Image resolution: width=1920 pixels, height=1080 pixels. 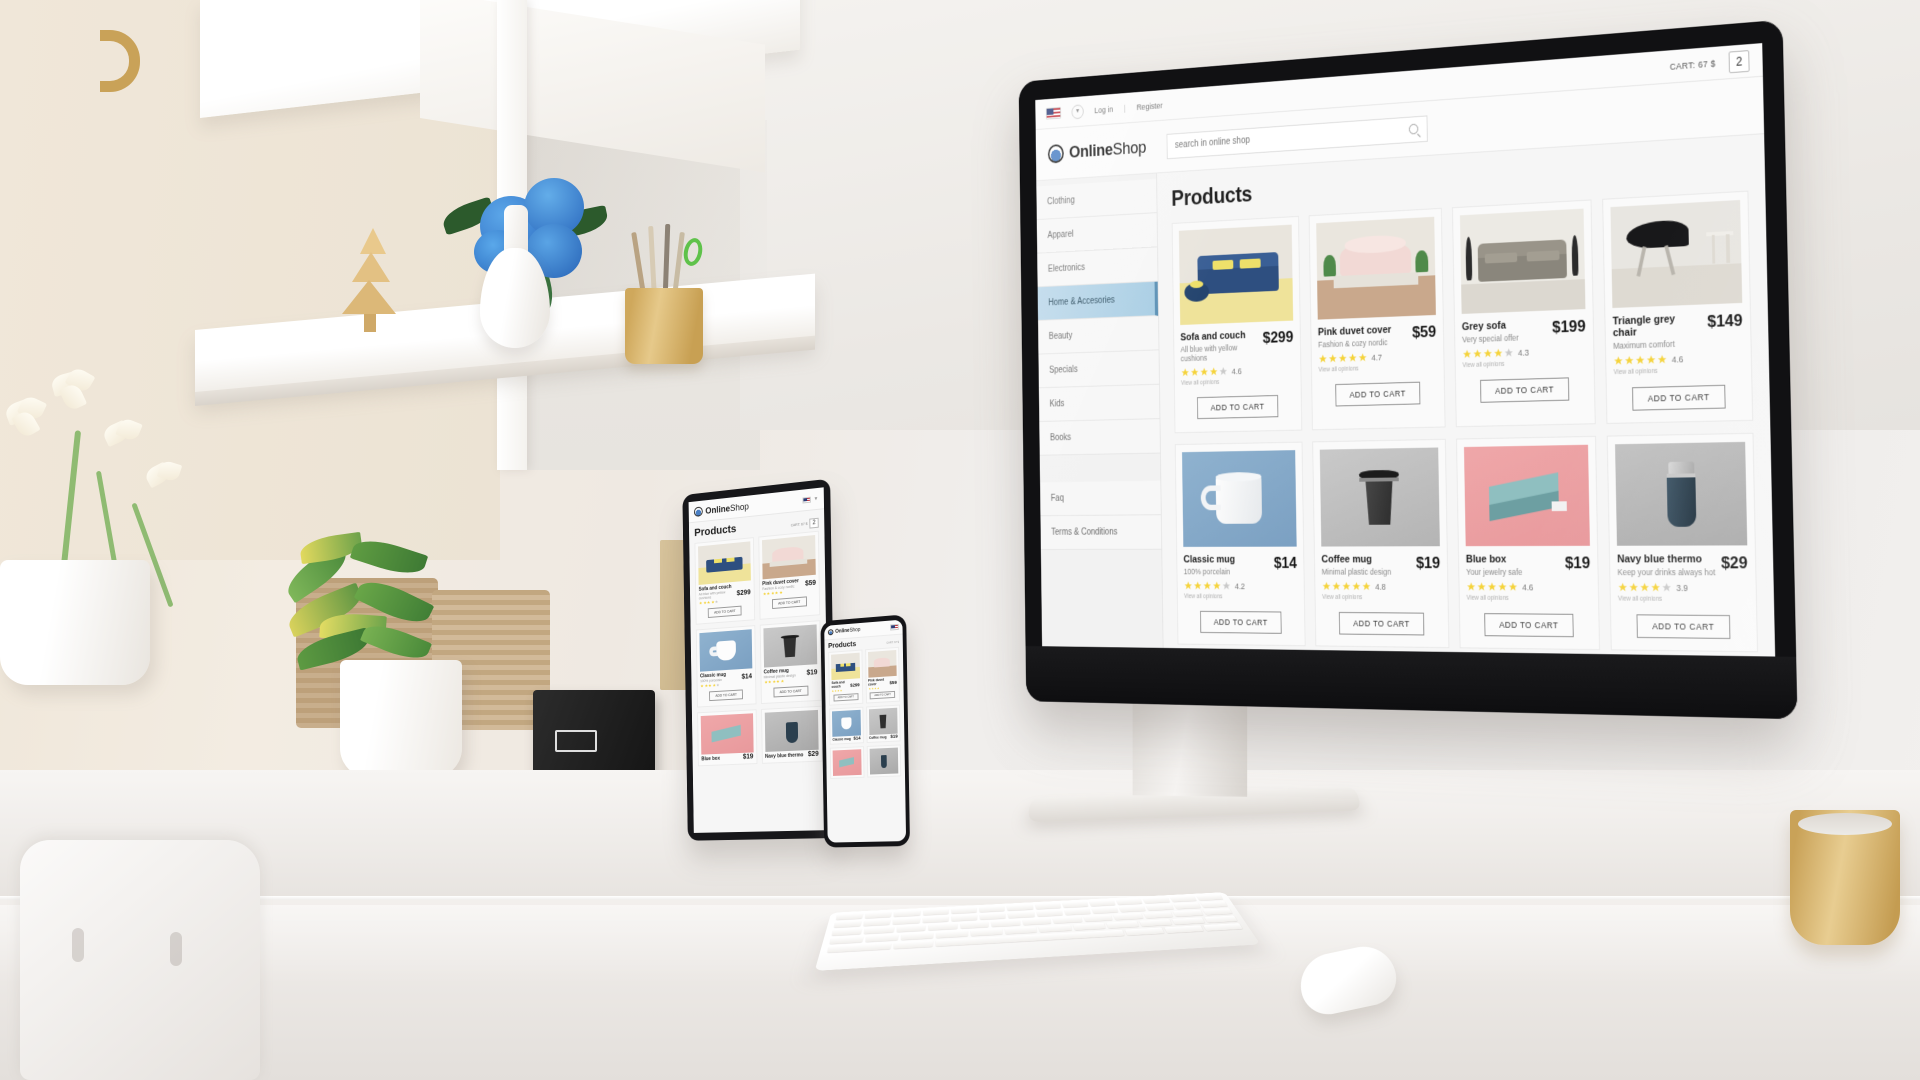 I want to click on product-image-coffee-mug, so click(x=1379, y=497).